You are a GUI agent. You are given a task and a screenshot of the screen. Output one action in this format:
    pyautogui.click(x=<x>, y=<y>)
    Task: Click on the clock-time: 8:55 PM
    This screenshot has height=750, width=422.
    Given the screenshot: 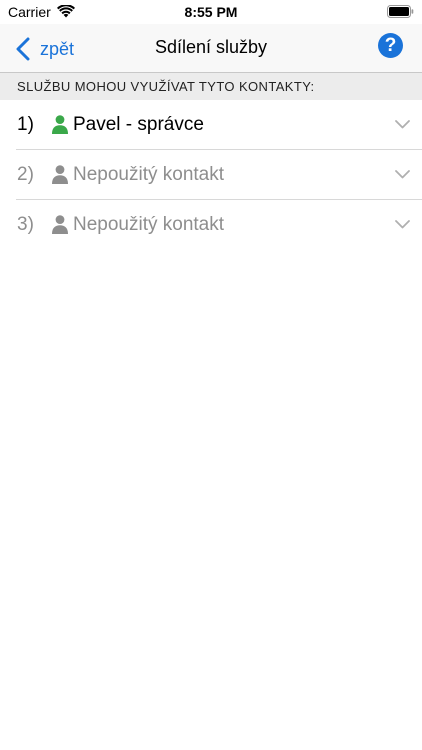 What is the action you would take?
    pyautogui.click(x=211, y=12)
    